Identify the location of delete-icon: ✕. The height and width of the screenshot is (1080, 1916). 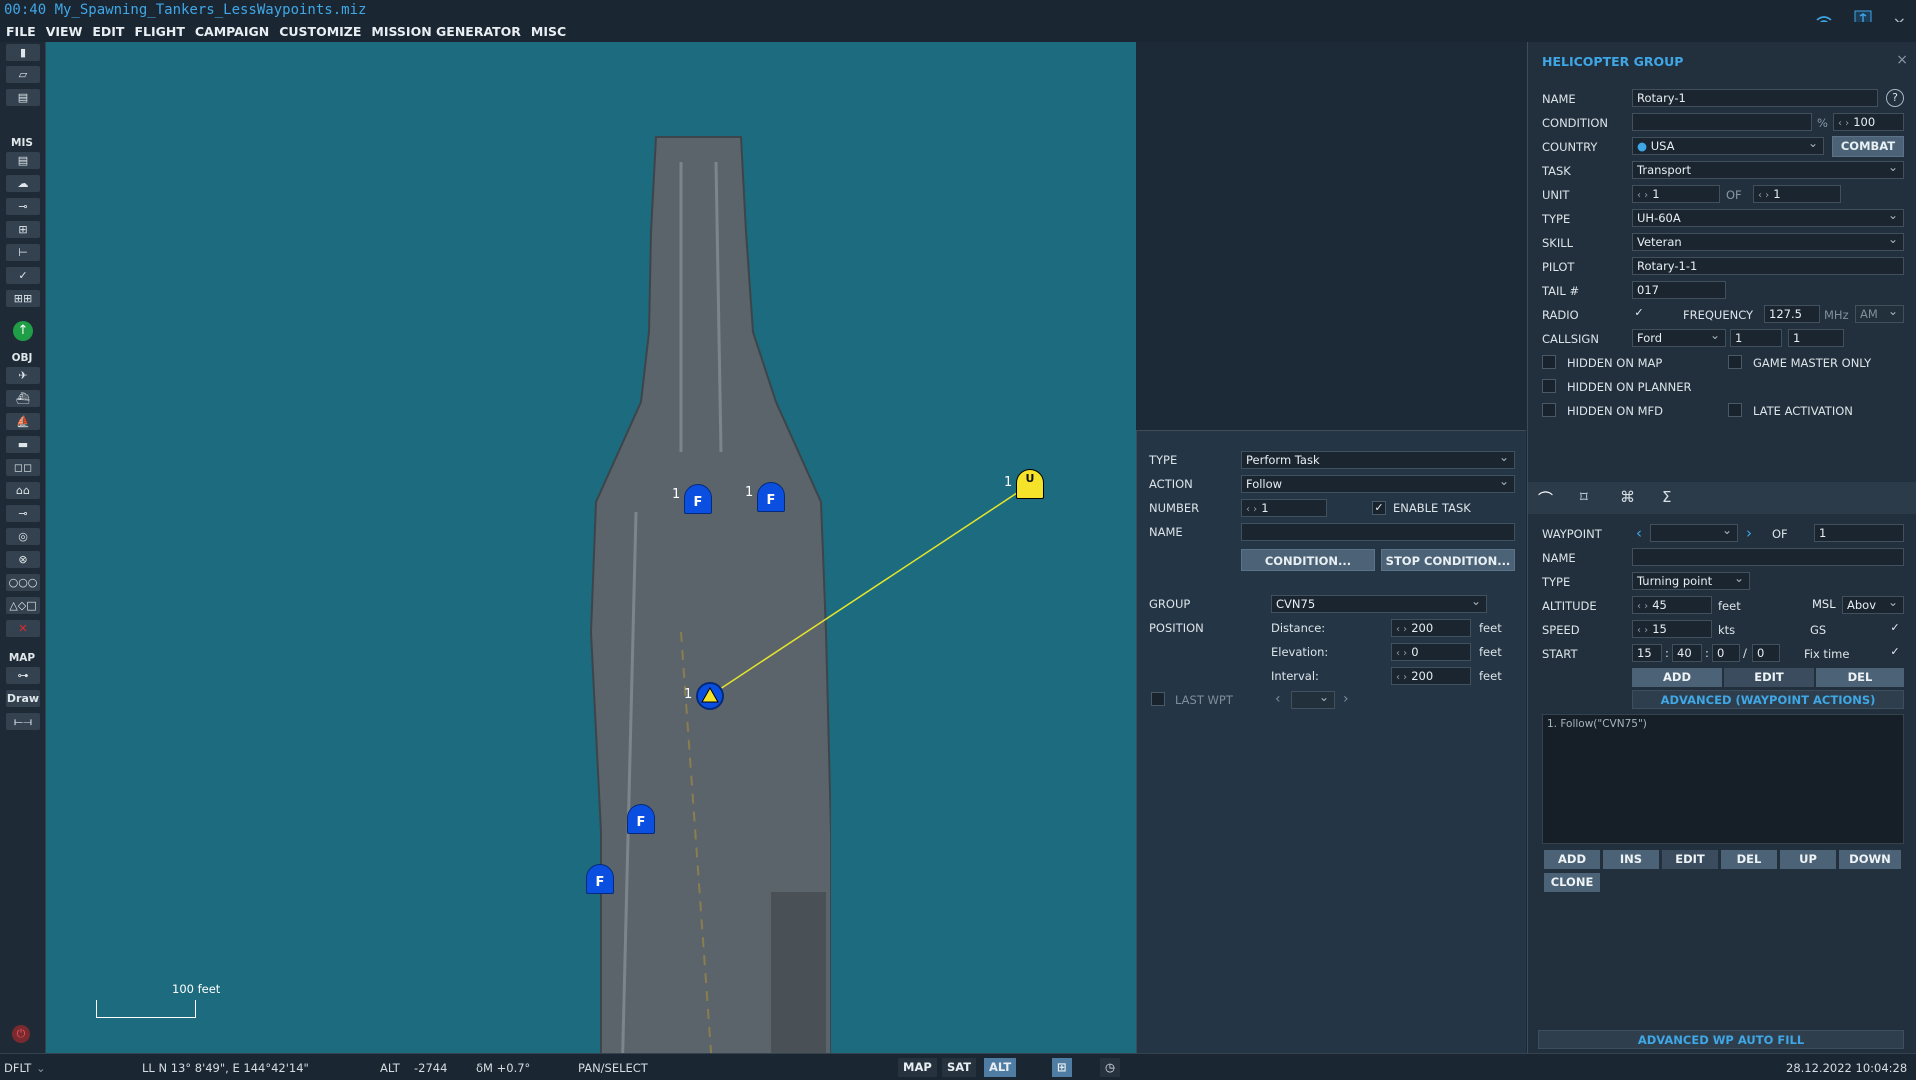
(23, 628).